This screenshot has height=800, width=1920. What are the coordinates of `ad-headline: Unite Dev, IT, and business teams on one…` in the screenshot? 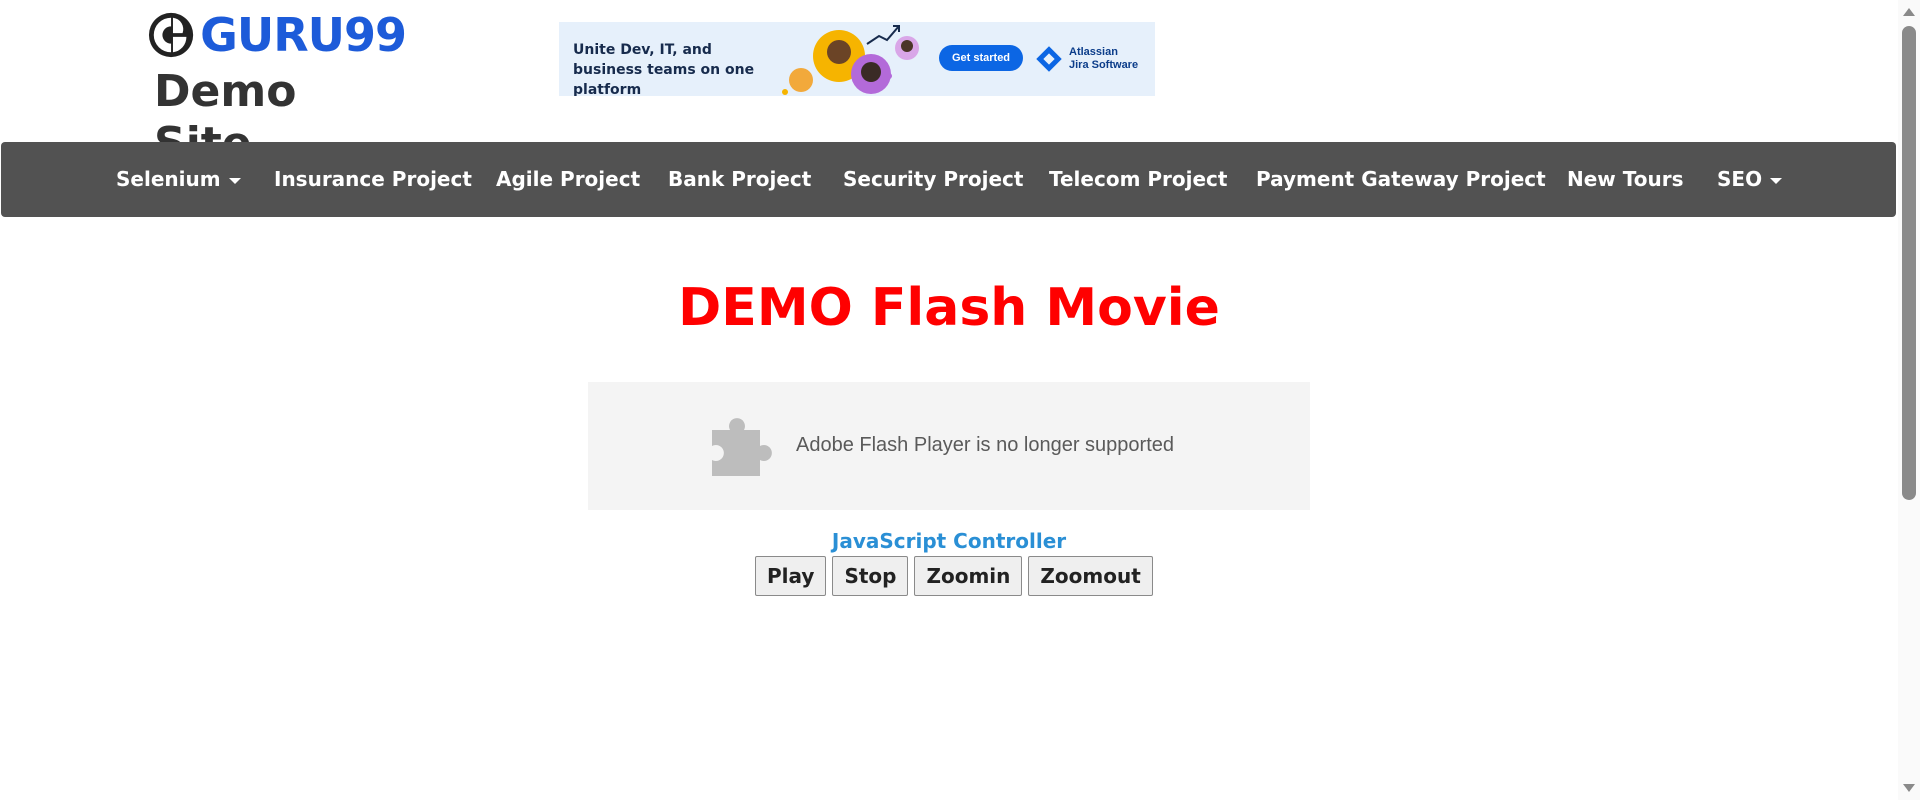 It's located at (664, 69).